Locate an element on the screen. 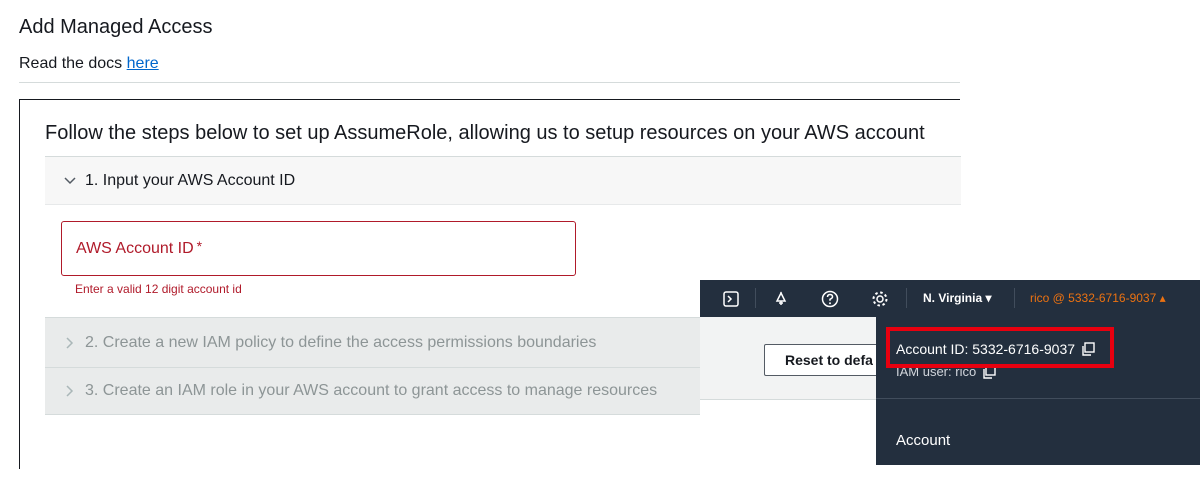  account-id-error: Enter a valid 12 digit account id is located at coordinates (158, 289).